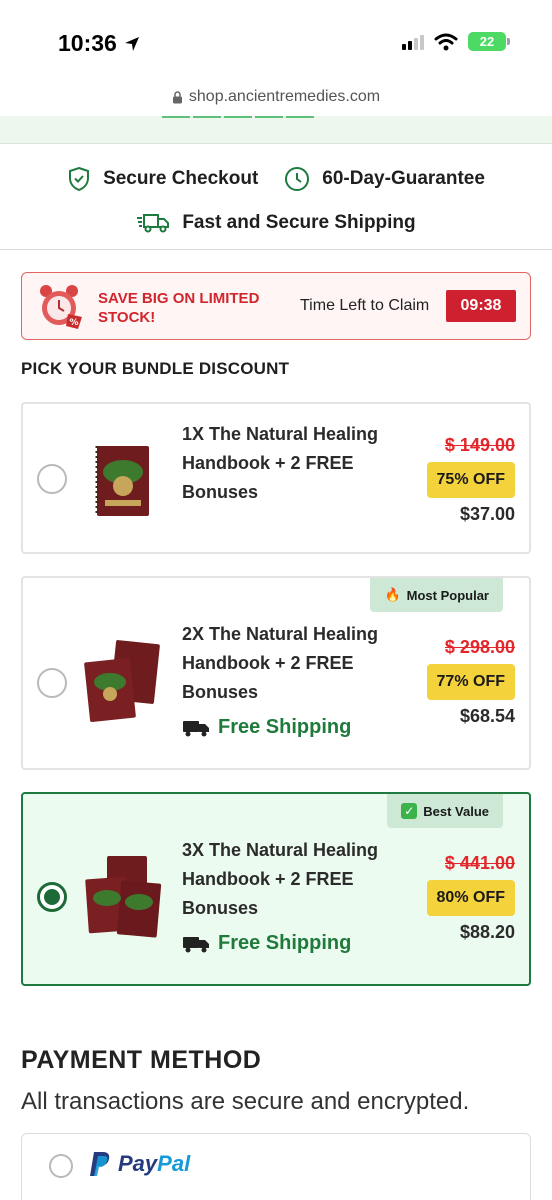 The height and width of the screenshot is (1200, 552). I want to click on discount-badge: 80% OFF, so click(470, 898).